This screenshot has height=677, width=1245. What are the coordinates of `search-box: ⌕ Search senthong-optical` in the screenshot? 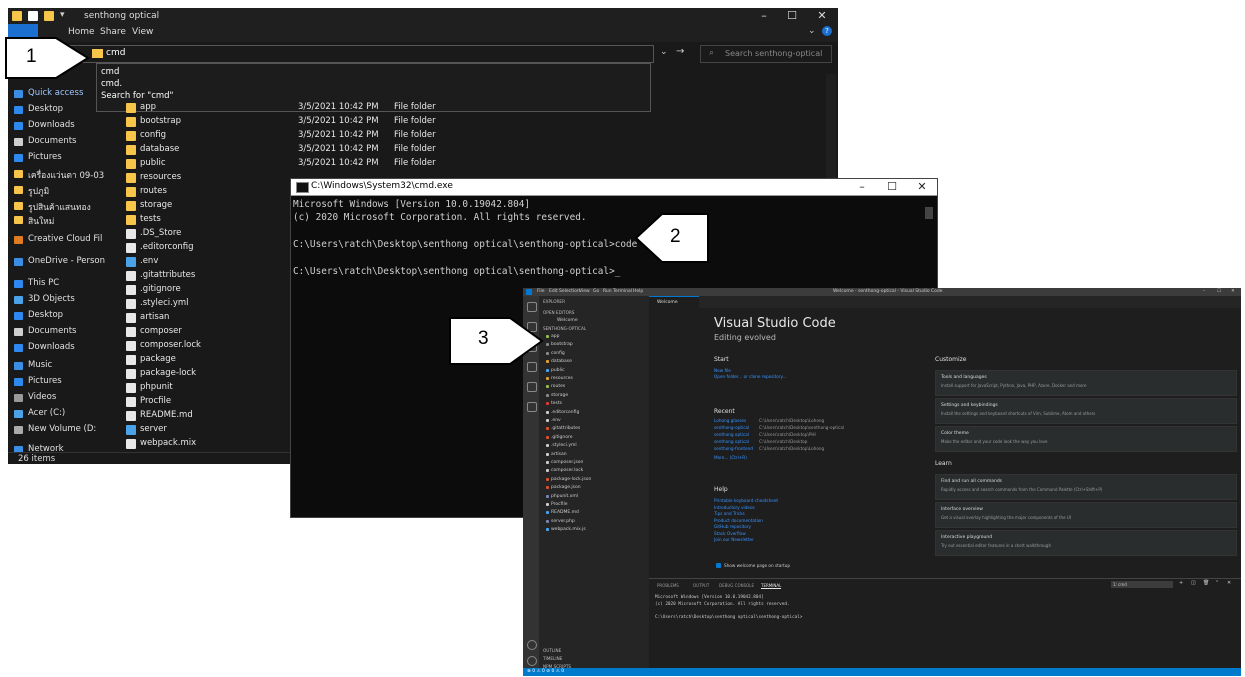 It's located at (766, 54).